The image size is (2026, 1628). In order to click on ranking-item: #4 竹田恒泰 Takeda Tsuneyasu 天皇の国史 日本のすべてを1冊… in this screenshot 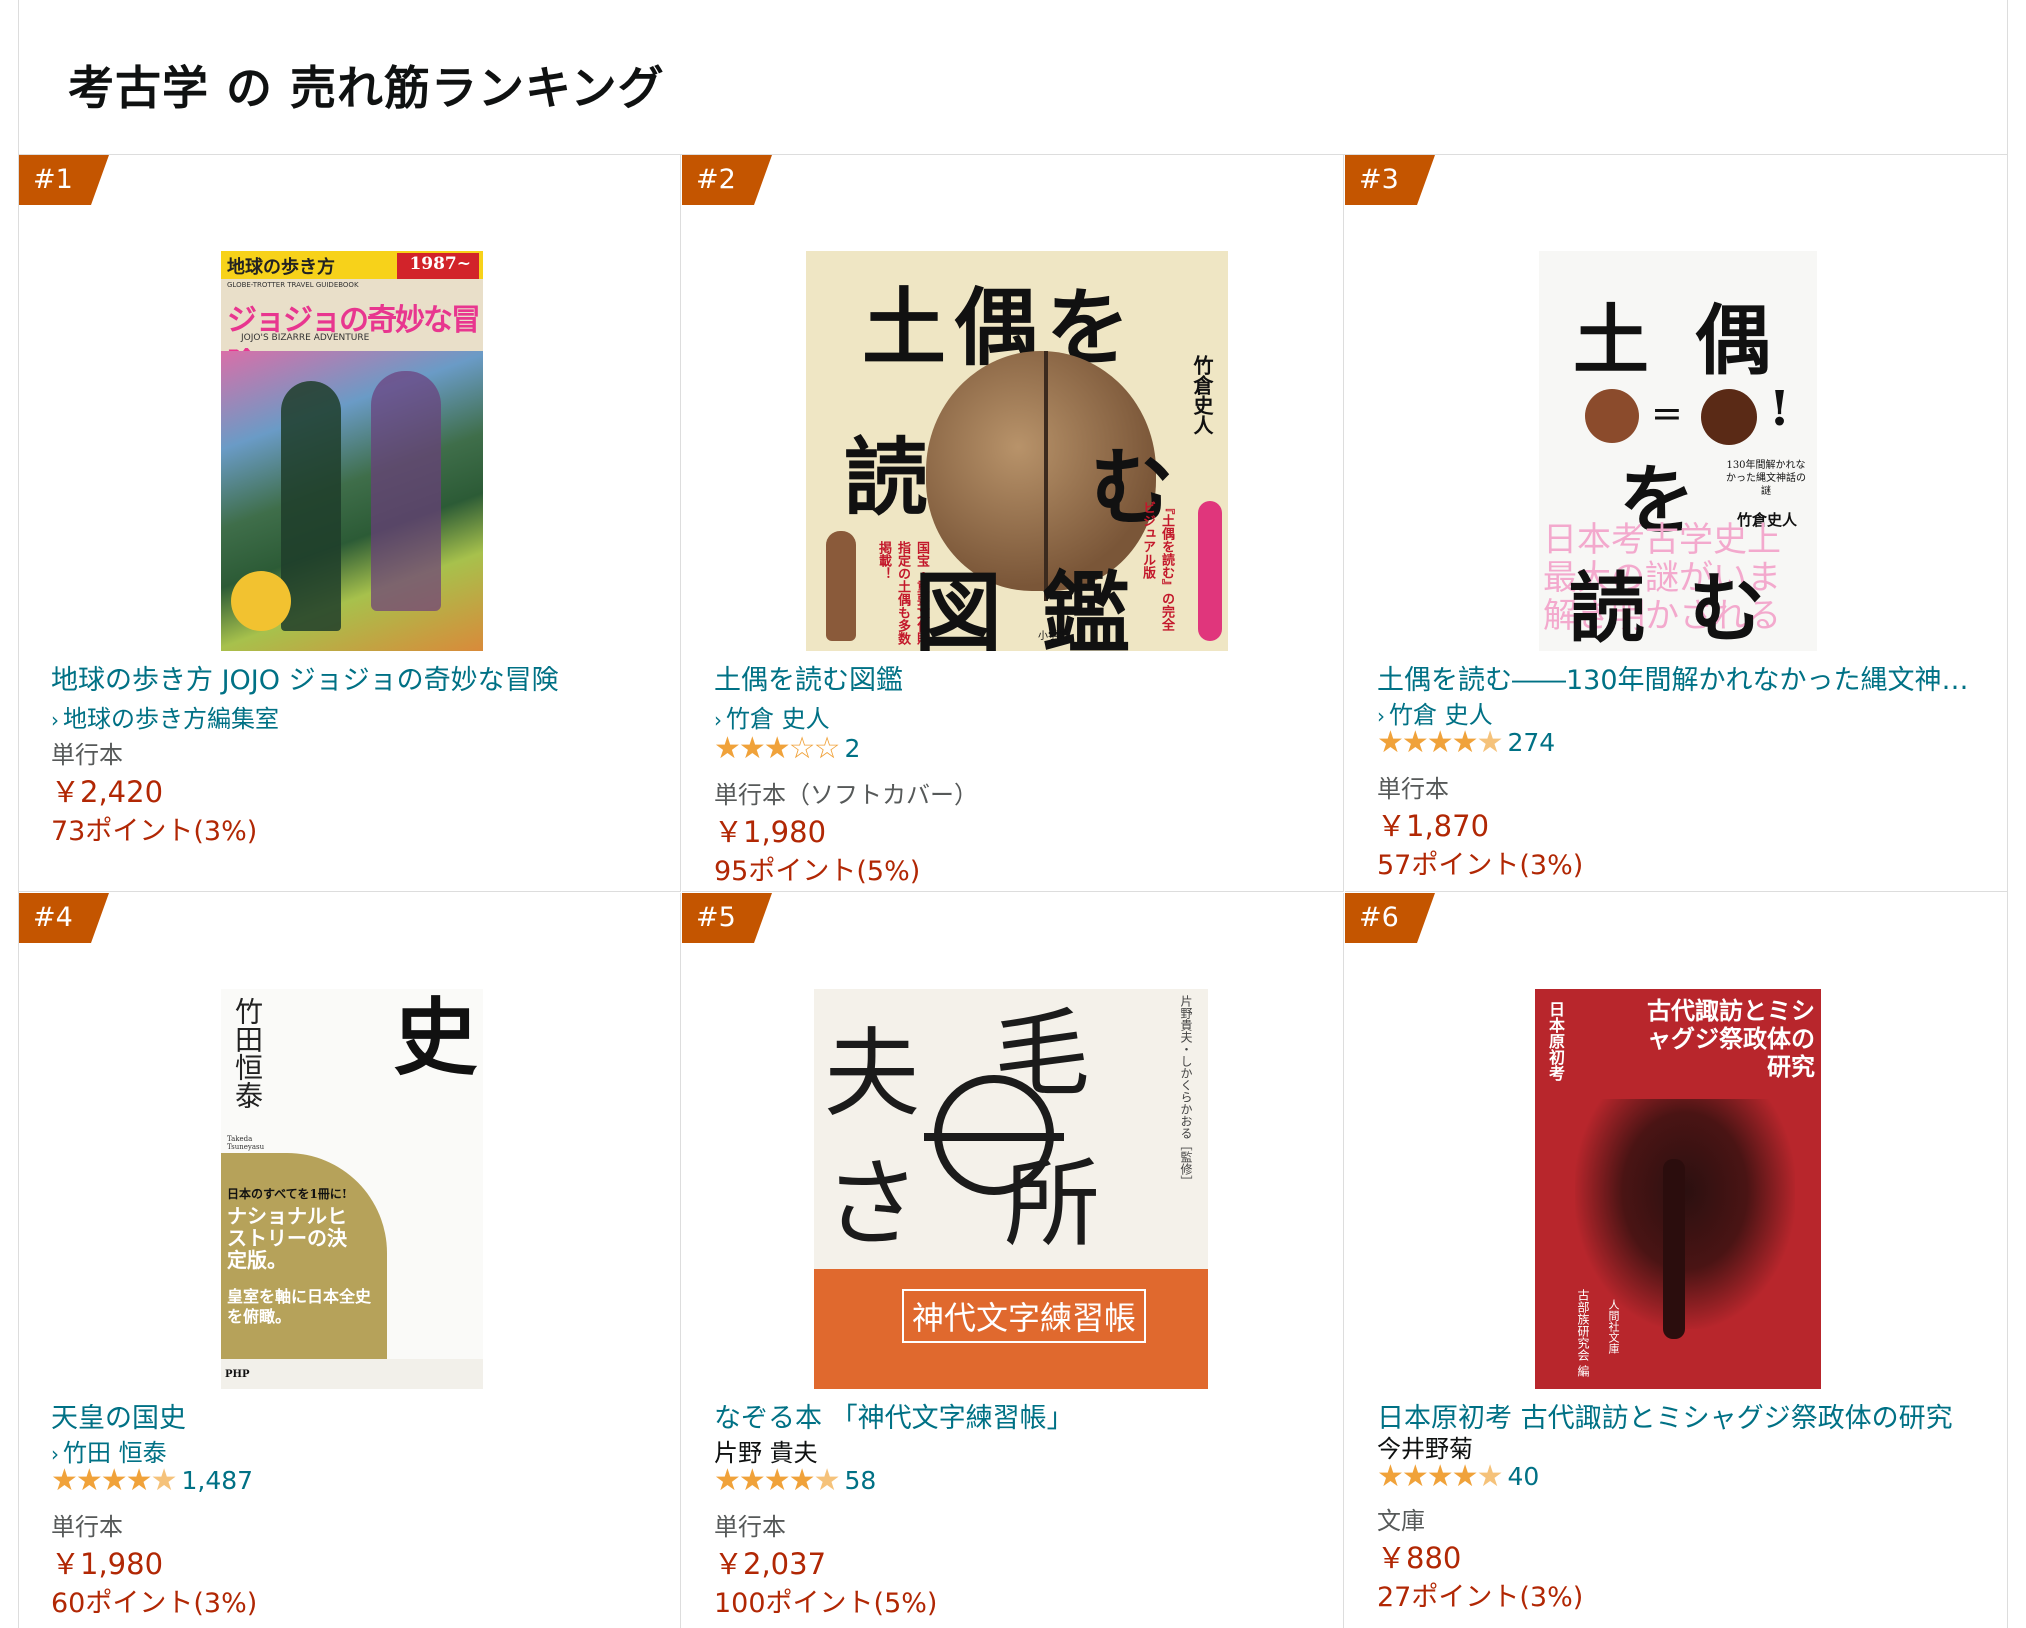, I will do `click(350, 1260)`.